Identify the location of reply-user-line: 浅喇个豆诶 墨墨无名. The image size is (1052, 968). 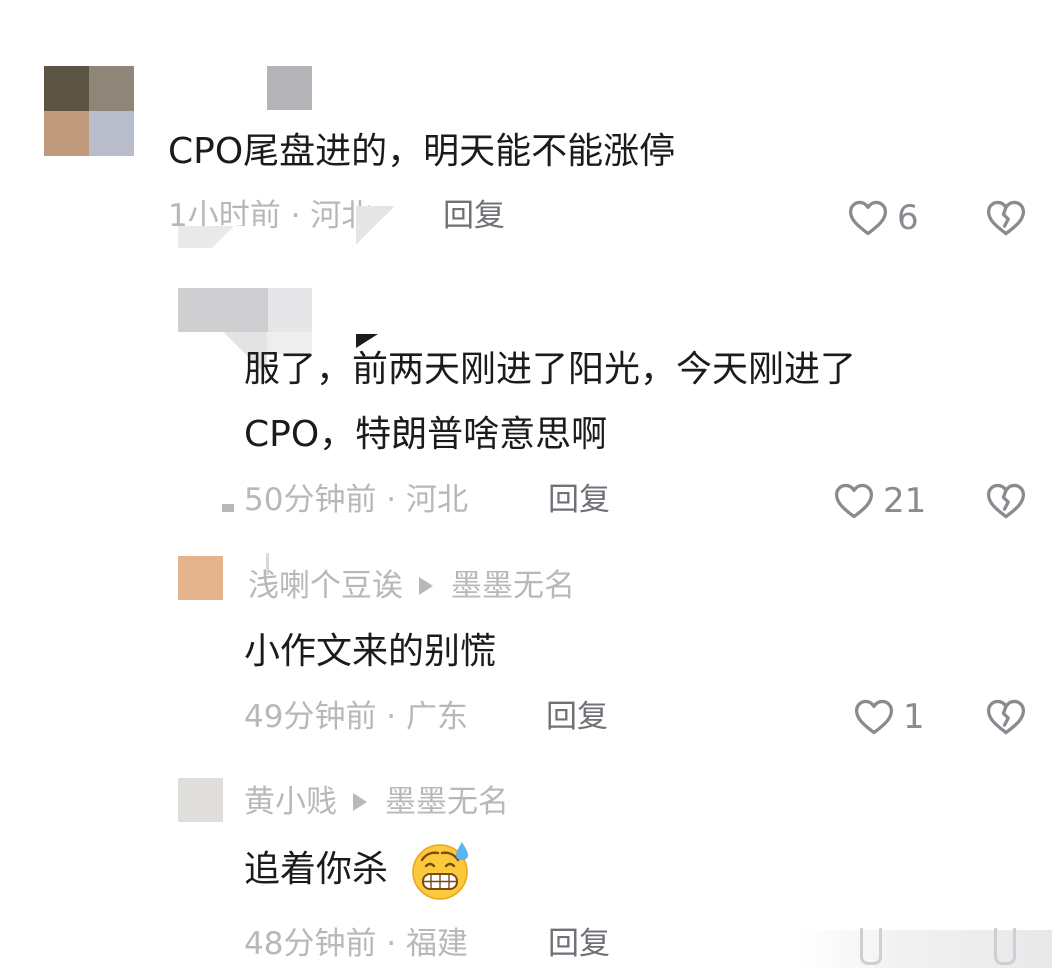
(438, 586).